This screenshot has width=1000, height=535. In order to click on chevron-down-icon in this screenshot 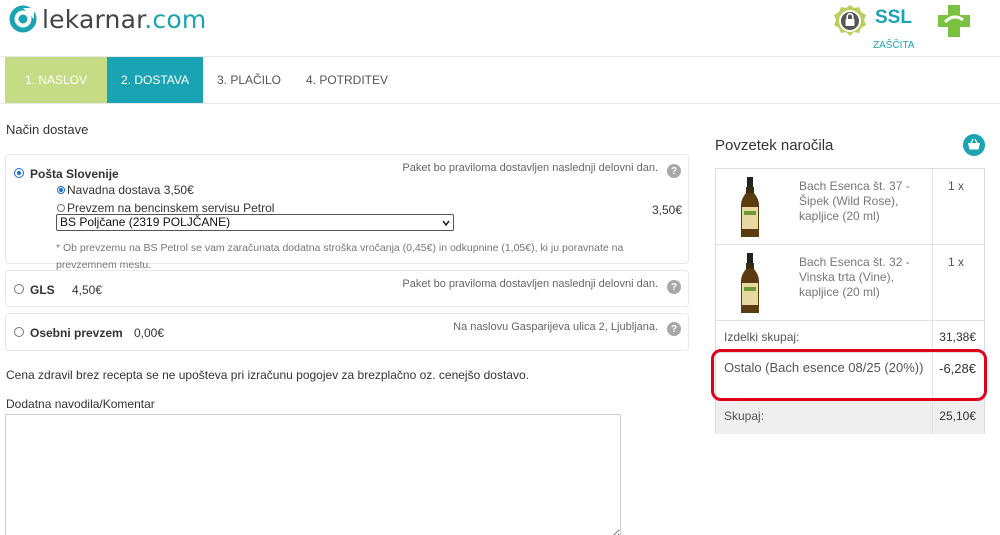, I will do `click(446, 223)`.